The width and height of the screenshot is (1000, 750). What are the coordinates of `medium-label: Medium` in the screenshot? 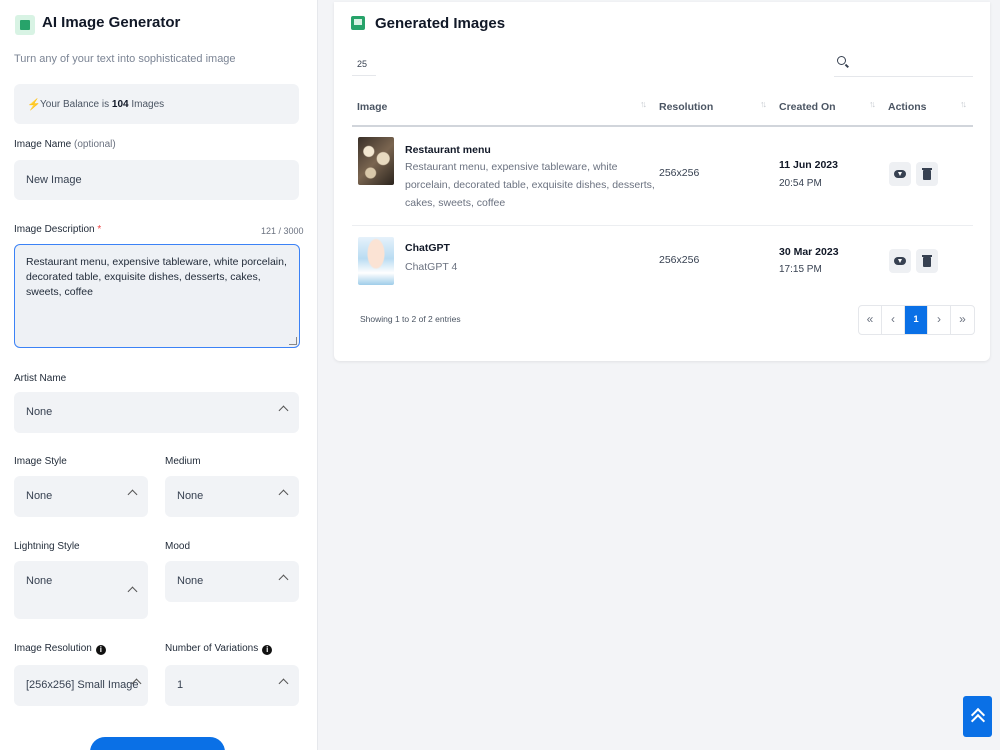 It's located at (183, 461).